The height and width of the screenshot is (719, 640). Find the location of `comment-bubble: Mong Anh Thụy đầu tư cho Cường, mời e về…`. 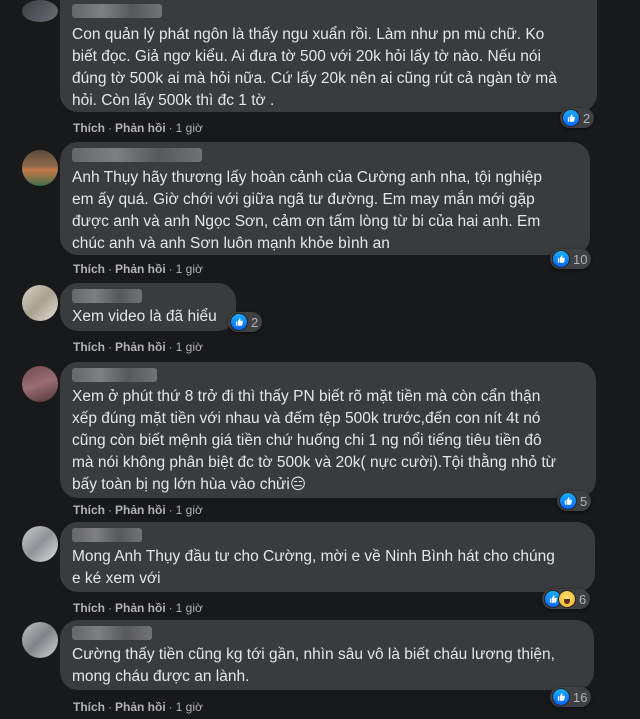

comment-bubble: Mong Anh Thụy đầu tư cho Cường, mời e về… is located at coordinates (327, 557).